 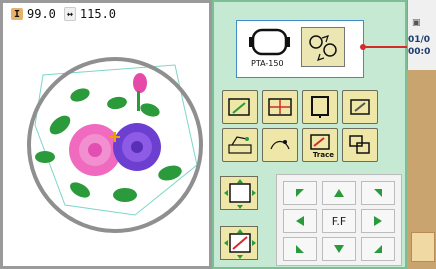 I want to click on date-time-area: ▣ 01/0 00:0, so click(x=421, y=35).